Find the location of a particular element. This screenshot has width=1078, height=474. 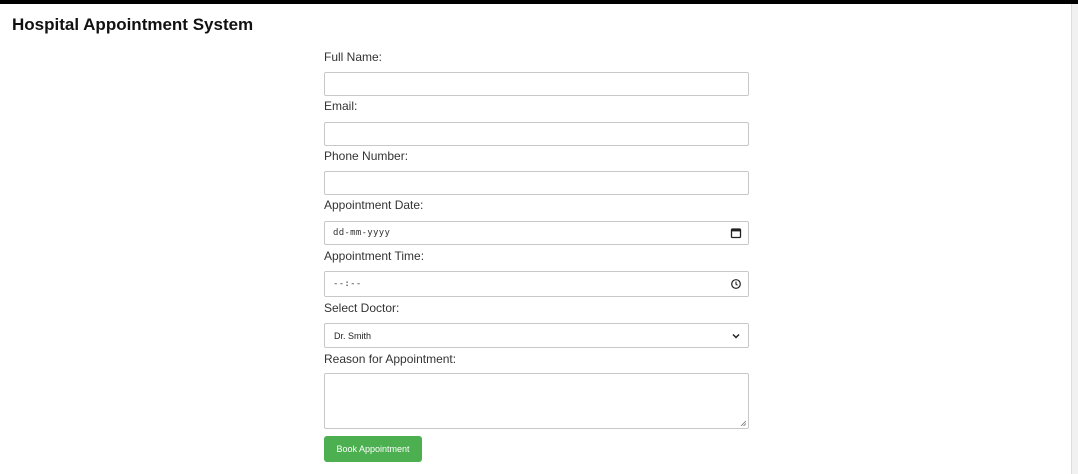

full-name-input is located at coordinates (536, 84).